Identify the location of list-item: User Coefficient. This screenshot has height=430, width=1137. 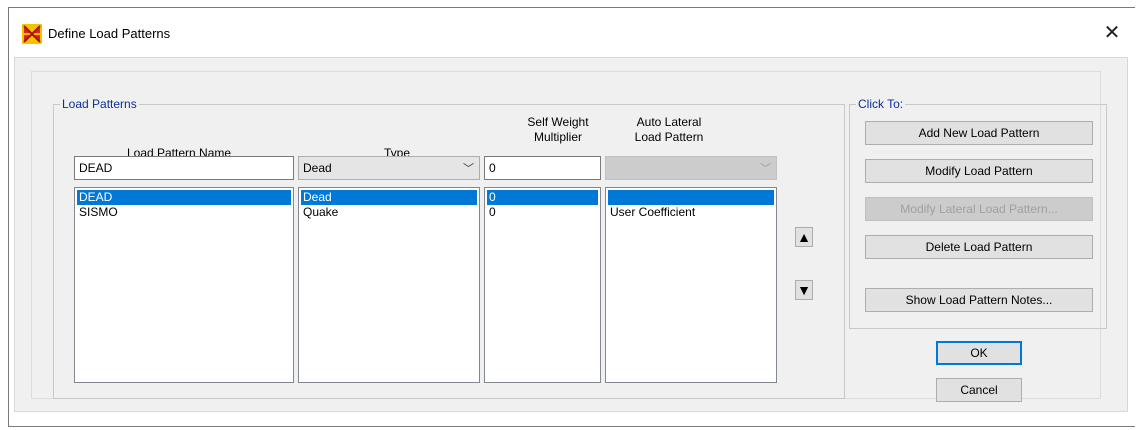
(691, 212).